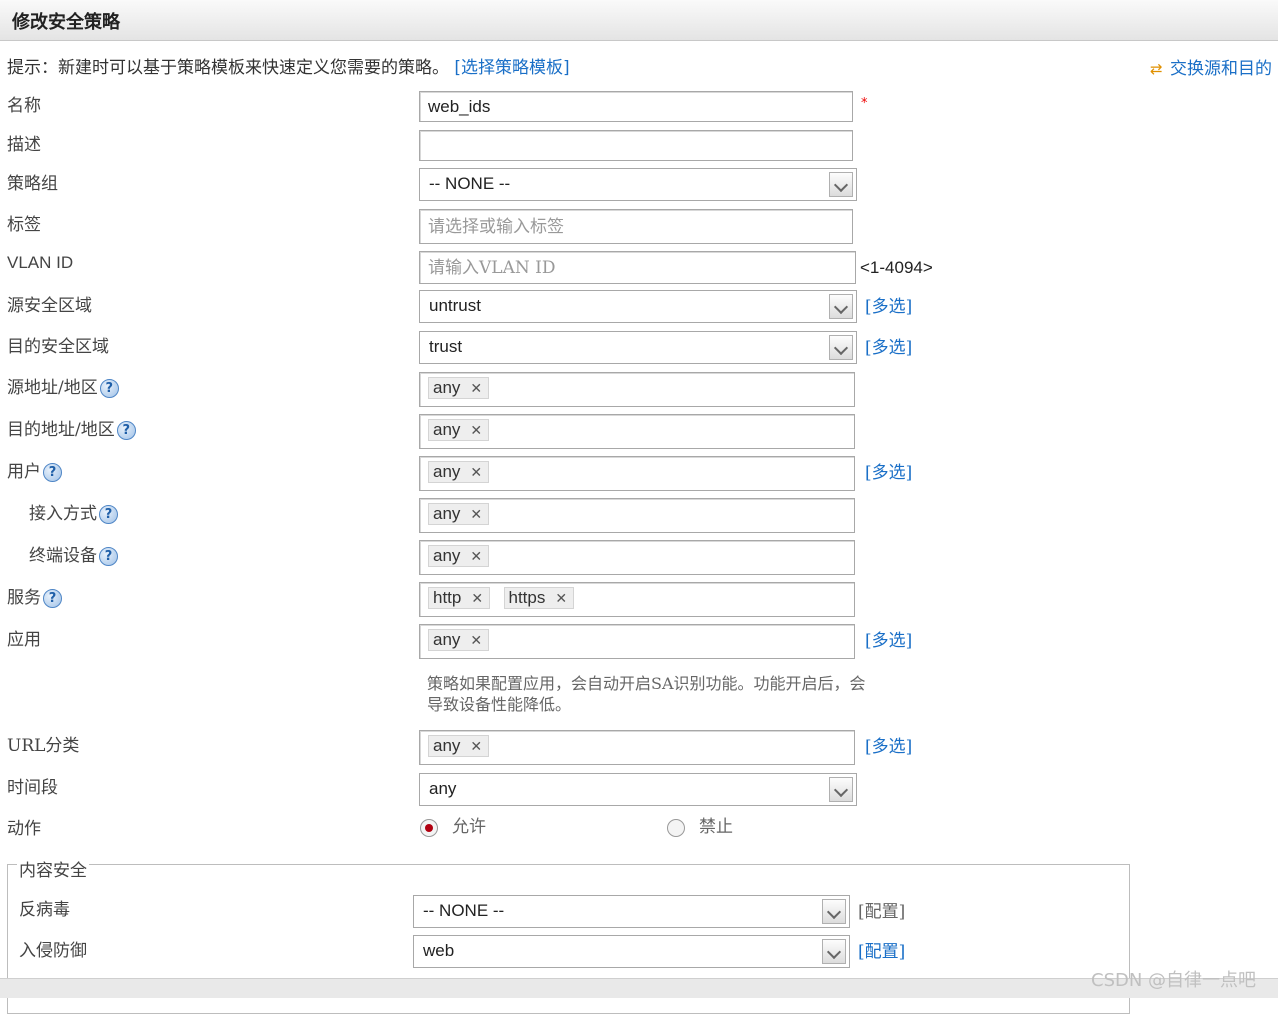  What do you see at coordinates (34, 469) in the screenshot?
I see `user-label: 用户?` at bounding box center [34, 469].